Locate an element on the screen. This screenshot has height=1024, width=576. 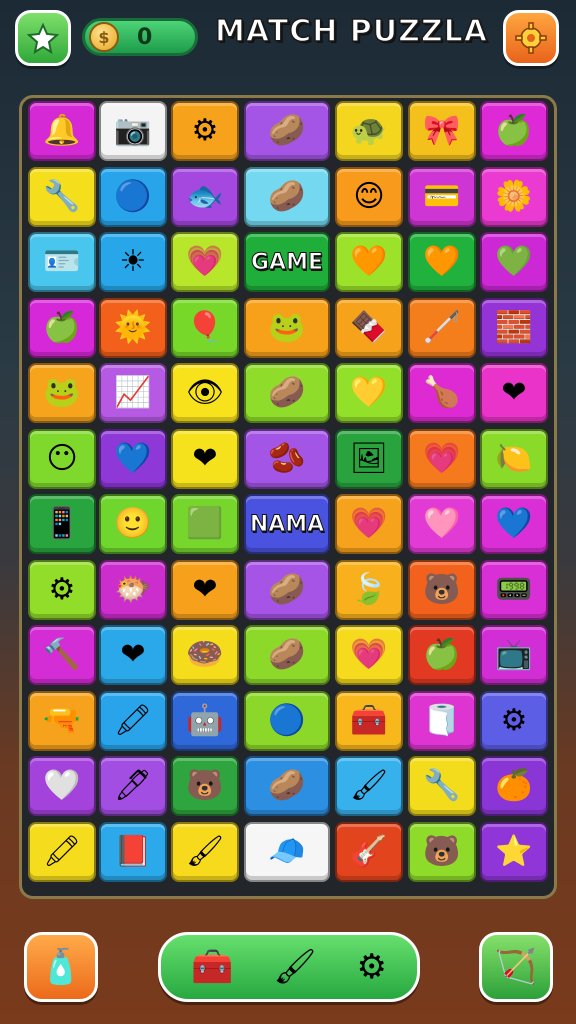
puzzle-tile: ☀ is located at coordinates (133, 262).